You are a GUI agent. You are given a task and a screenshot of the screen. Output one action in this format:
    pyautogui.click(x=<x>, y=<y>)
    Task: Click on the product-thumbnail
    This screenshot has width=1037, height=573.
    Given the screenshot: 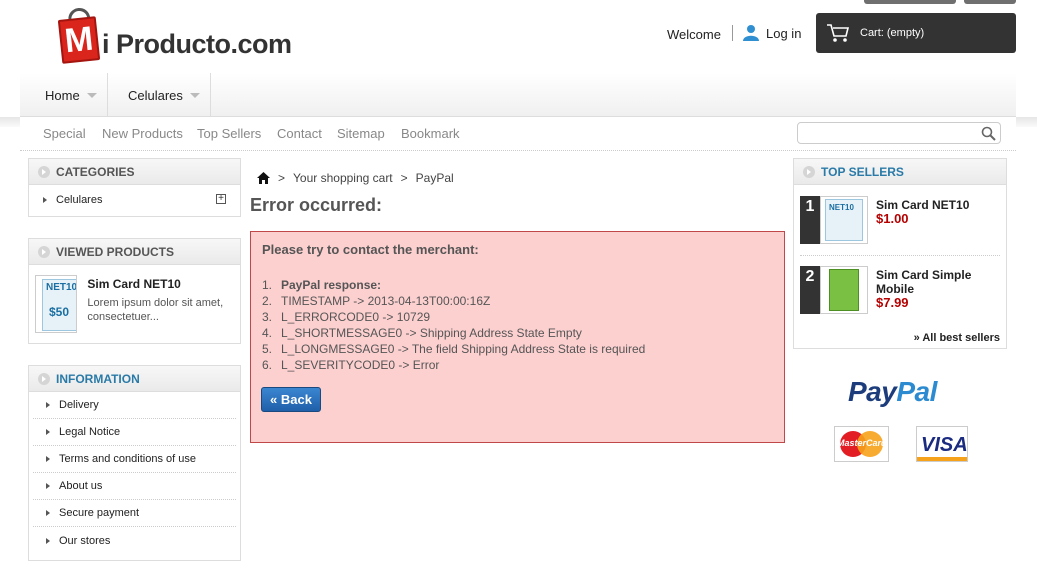 What is the action you would take?
    pyautogui.click(x=844, y=290)
    